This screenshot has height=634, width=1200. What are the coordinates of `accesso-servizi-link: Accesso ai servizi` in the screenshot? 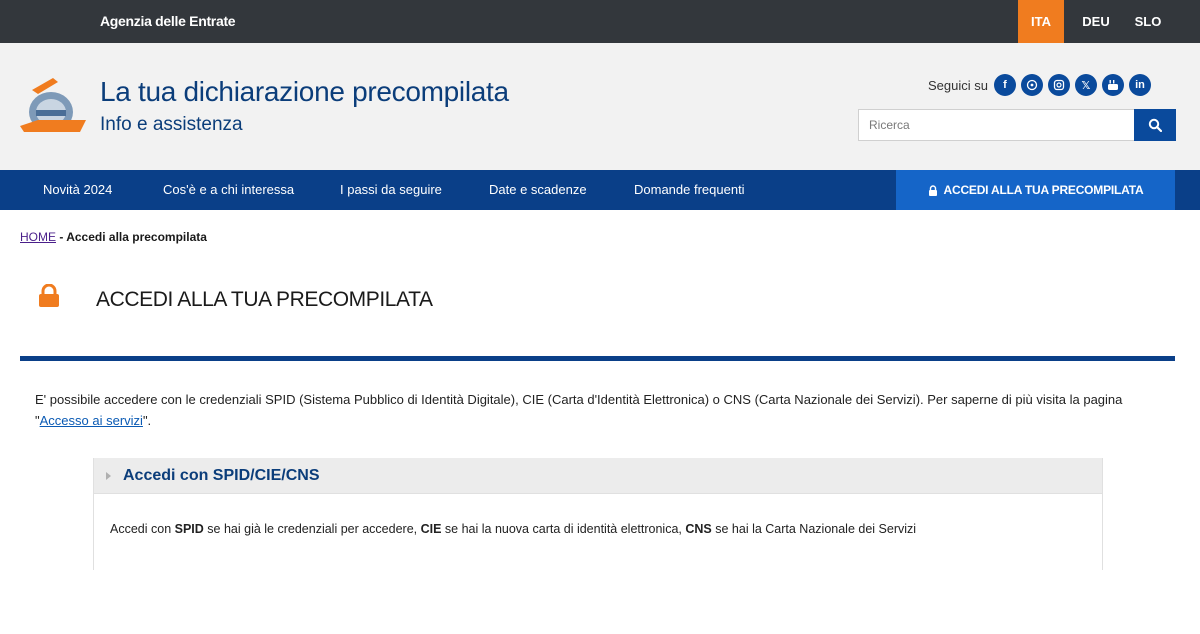 It's located at (91, 420).